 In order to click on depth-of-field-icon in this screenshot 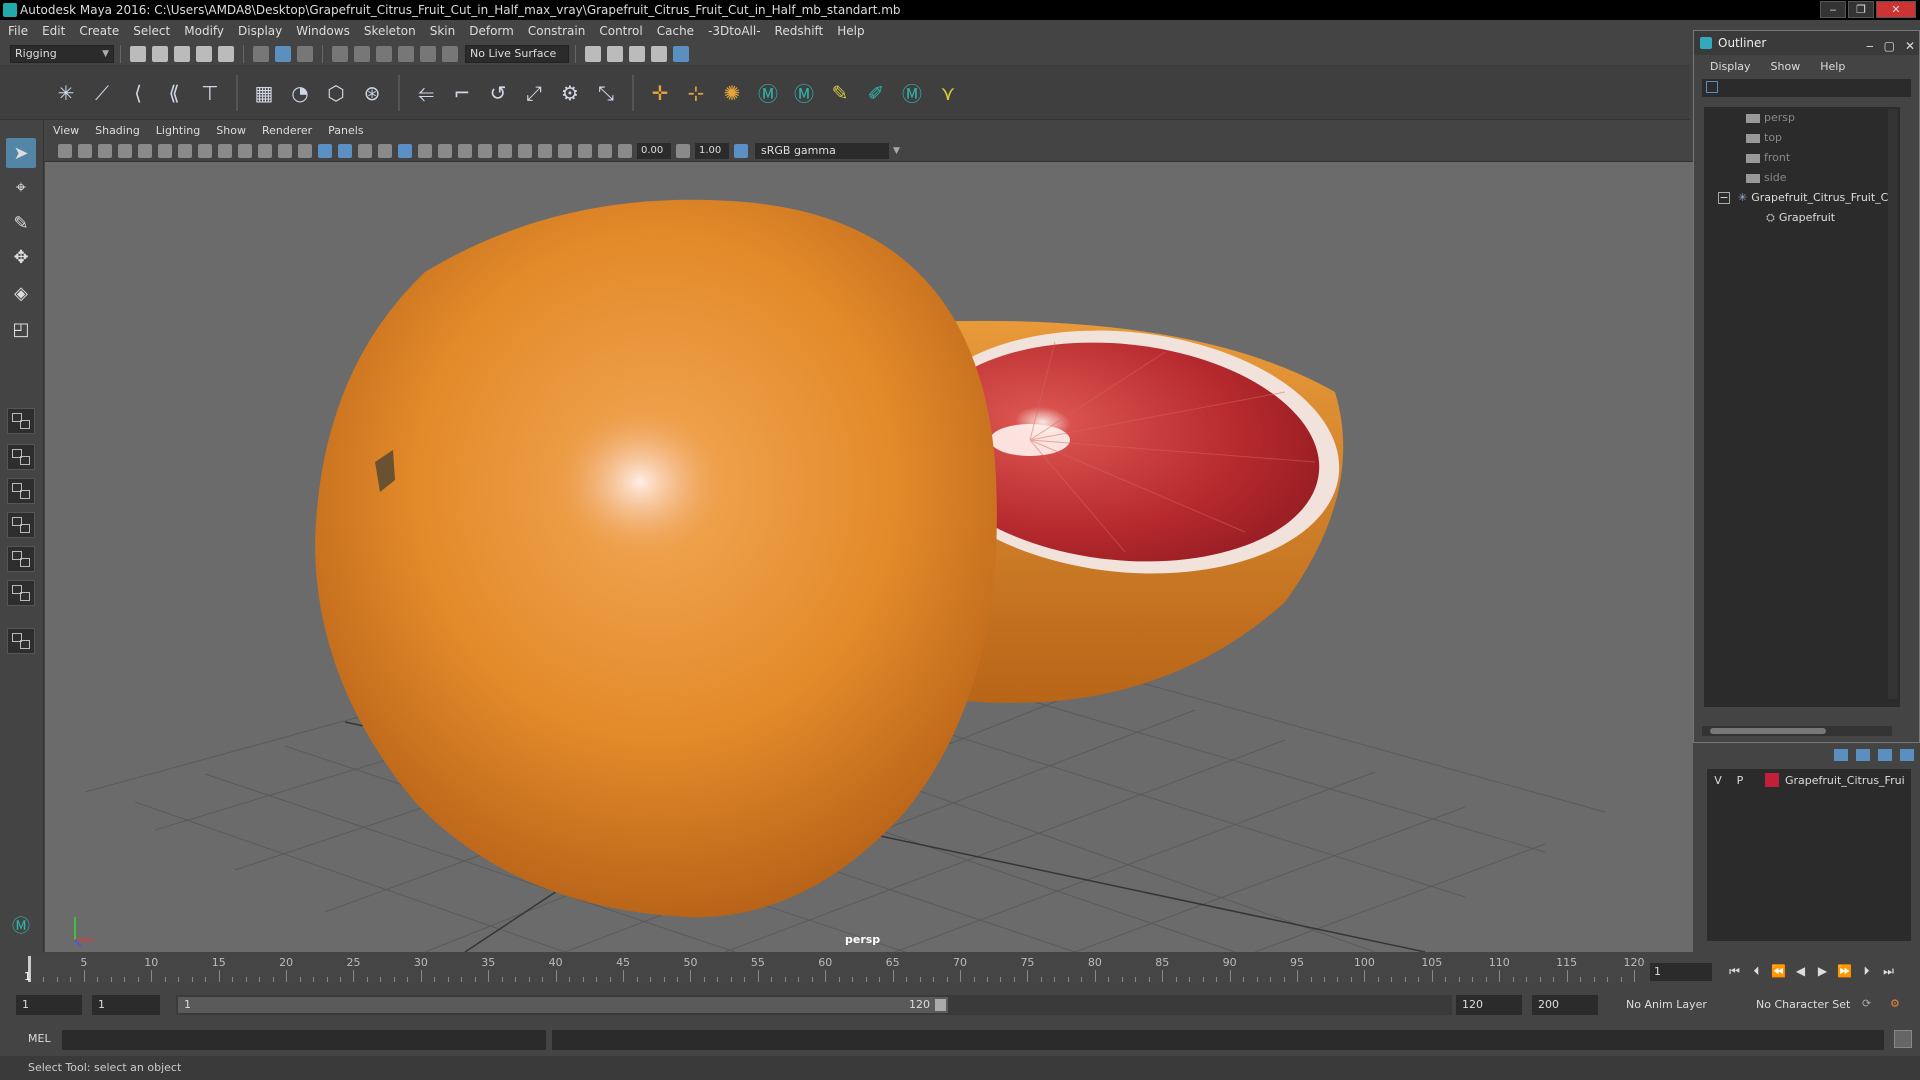, I will do `click(525, 150)`.